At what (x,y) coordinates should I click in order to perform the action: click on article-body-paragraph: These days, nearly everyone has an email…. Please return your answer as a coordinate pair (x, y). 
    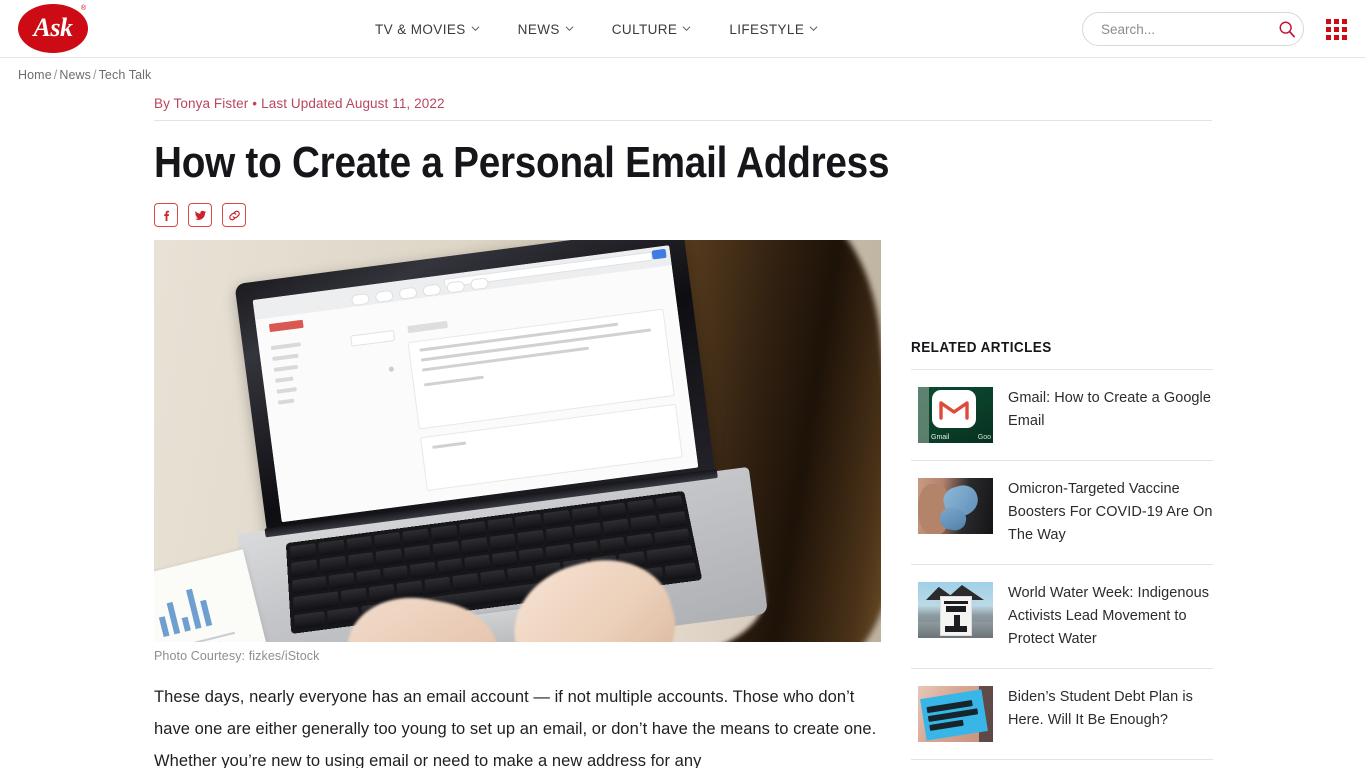
    Looking at the image, I should click on (515, 728).